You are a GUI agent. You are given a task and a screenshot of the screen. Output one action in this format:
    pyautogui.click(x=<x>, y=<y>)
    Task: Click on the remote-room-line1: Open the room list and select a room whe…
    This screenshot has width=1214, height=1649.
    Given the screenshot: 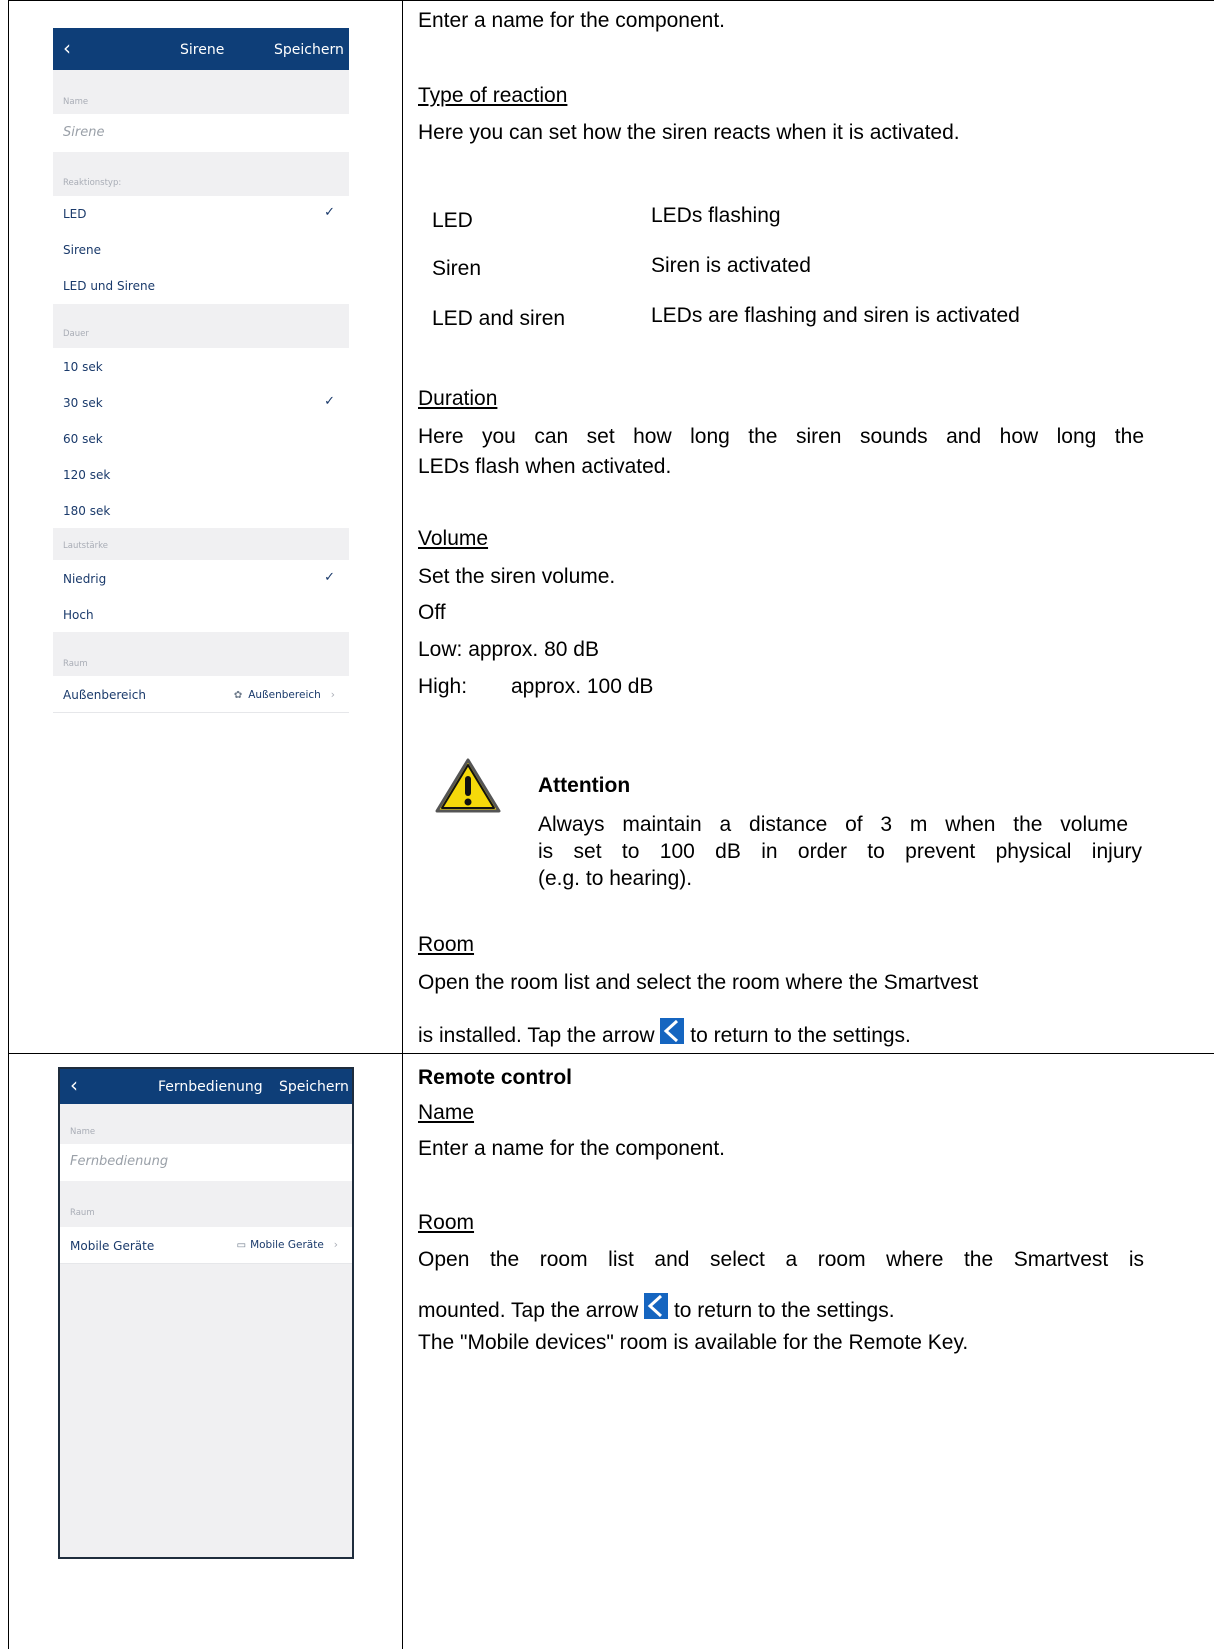 What is the action you would take?
    pyautogui.click(x=781, y=1259)
    